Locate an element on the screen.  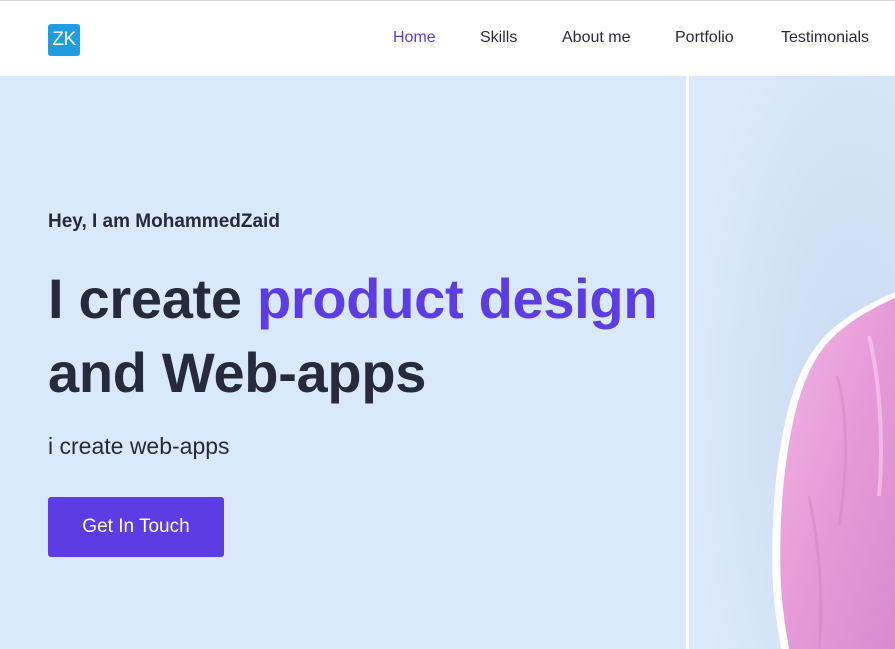
hero-subline: i create web-apps is located at coordinates (139, 446).